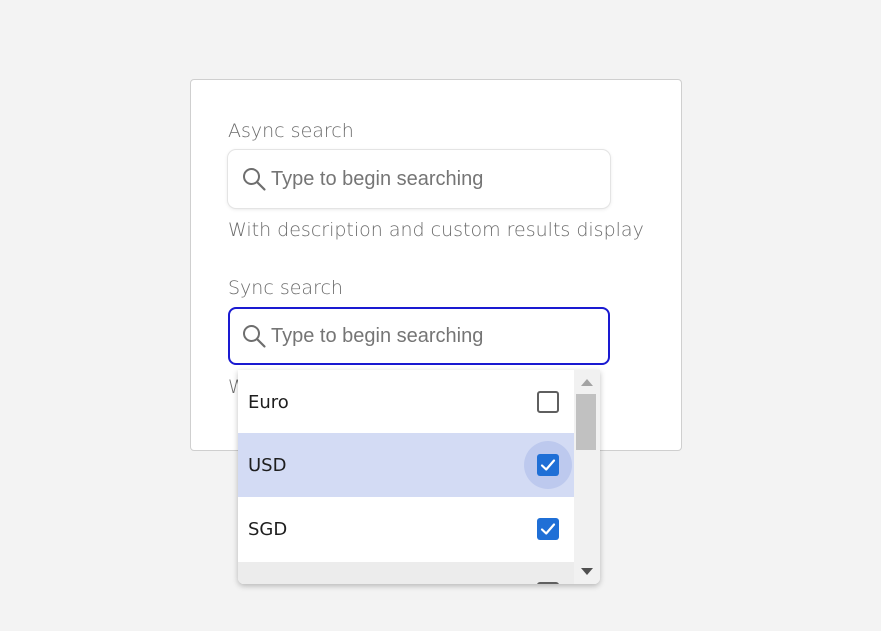 The height and width of the screenshot is (631, 881). I want to click on sync-search-box, so click(419, 336).